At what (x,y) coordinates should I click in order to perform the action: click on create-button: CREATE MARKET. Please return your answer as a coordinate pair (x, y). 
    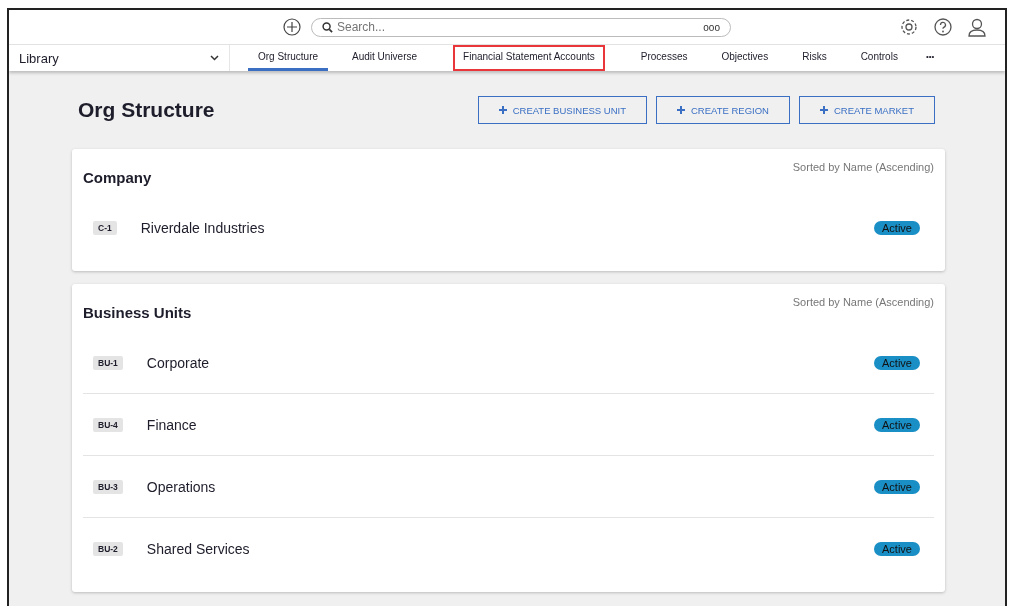
    Looking at the image, I should click on (866, 110).